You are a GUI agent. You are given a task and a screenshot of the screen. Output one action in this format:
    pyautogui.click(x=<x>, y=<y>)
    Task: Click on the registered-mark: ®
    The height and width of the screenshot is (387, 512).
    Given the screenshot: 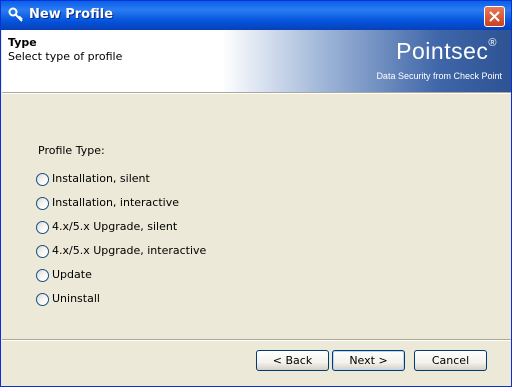 What is the action you would take?
    pyautogui.click(x=492, y=43)
    